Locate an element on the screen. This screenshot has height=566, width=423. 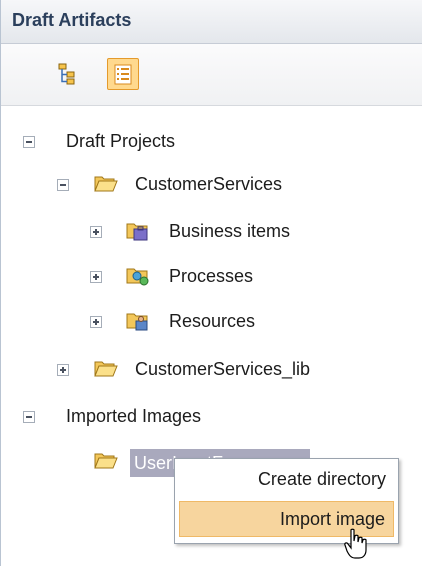
panel-titlebar: Draft Artifacts is located at coordinates (211, 22).